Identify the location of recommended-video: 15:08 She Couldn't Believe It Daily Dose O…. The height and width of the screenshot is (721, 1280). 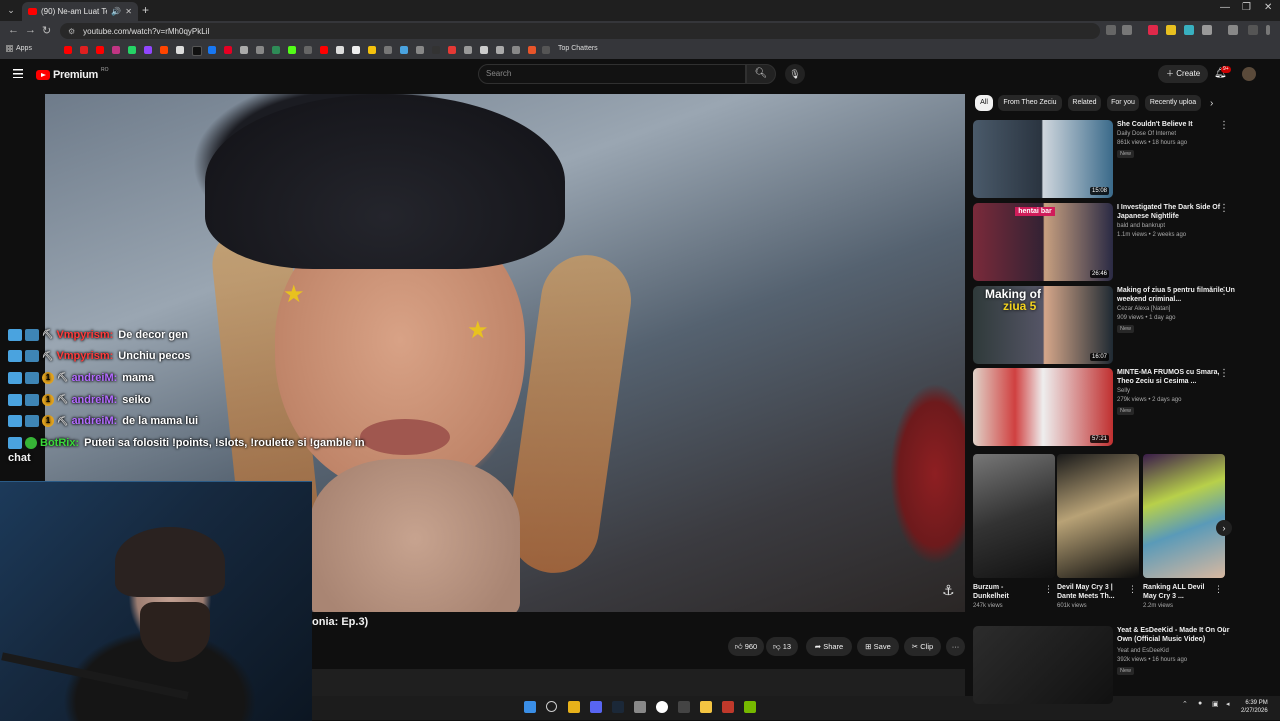
(1123, 159).